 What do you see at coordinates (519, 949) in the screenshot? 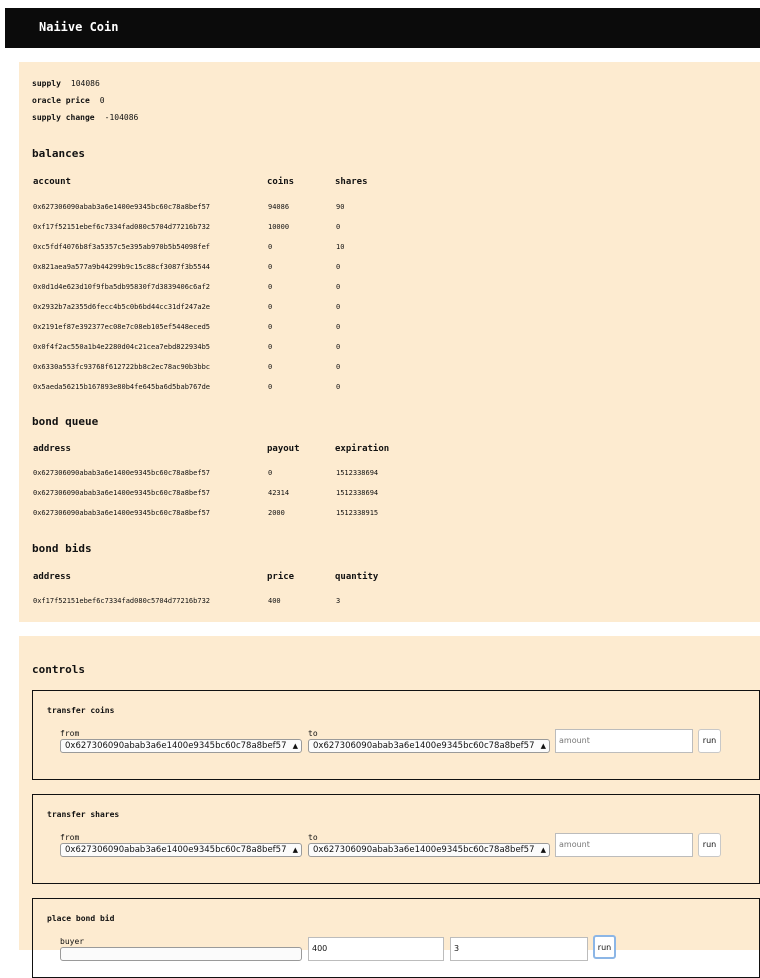
I see `quantity-input: 3` at bounding box center [519, 949].